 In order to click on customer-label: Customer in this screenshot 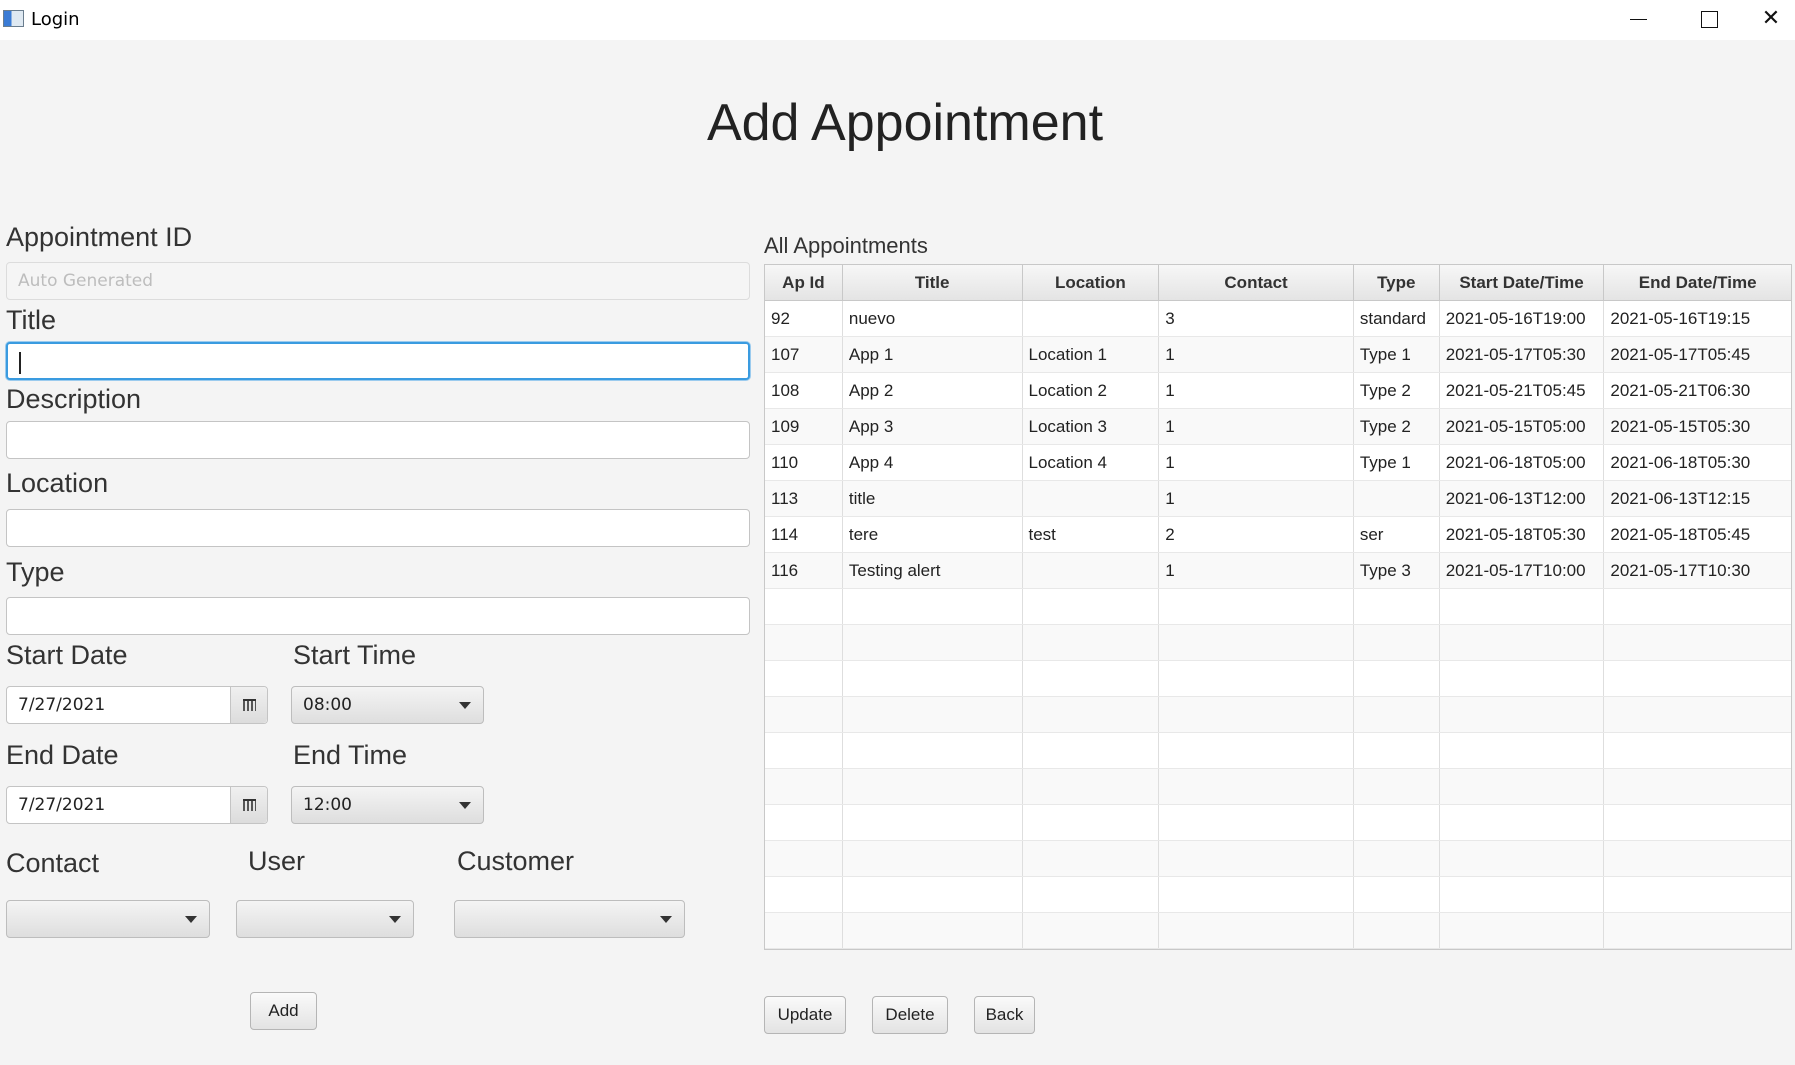, I will do `click(516, 861)`.